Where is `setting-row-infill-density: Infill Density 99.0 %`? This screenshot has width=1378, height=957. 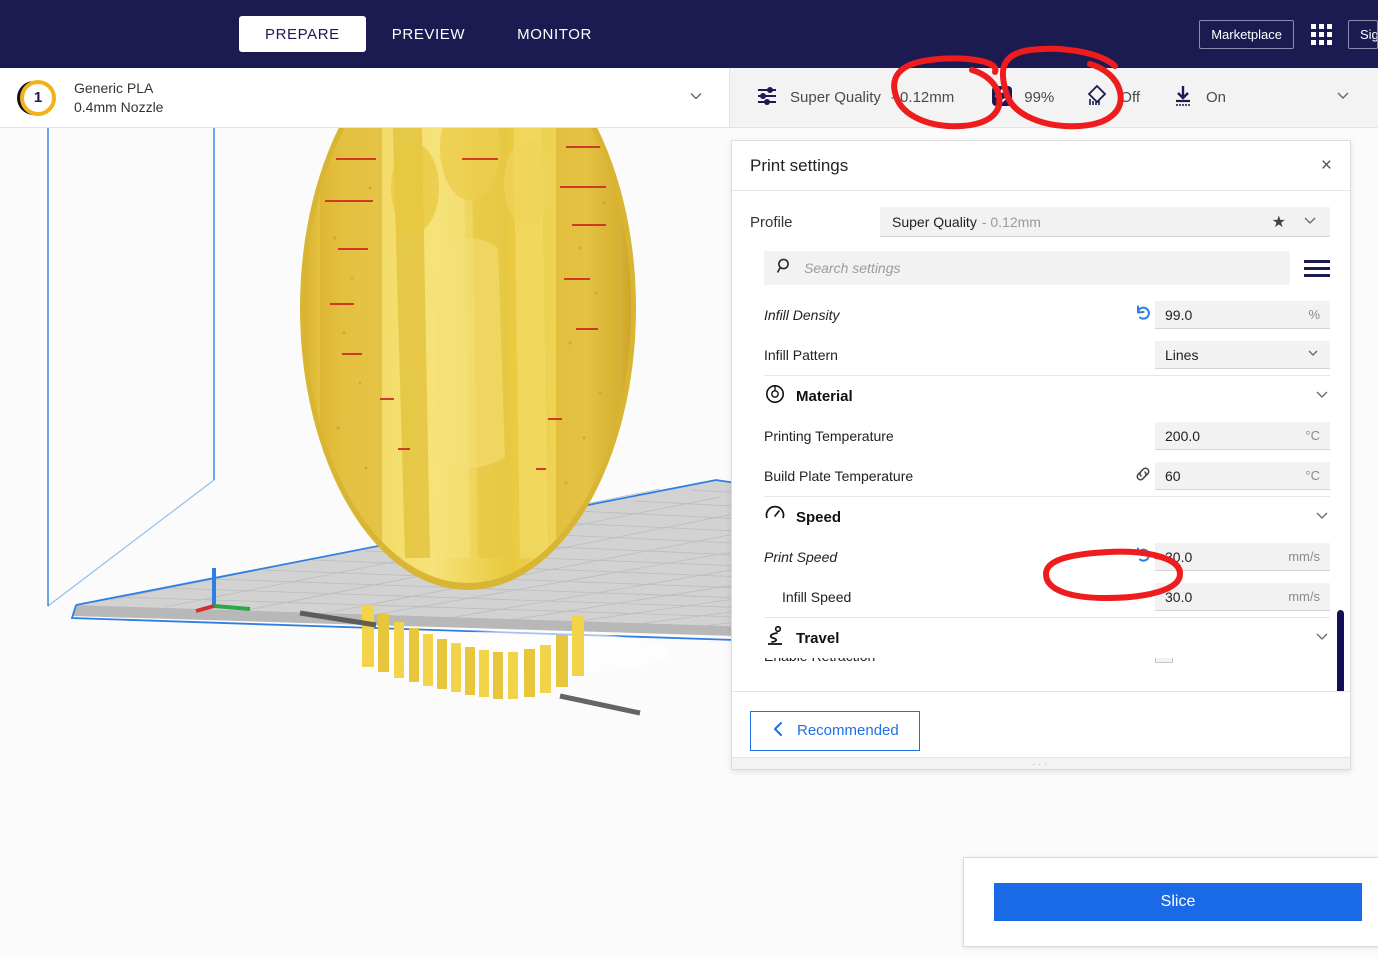 setting-row-infill-density: Infill Density 99.0 % is located at coordinates (1047, 315).